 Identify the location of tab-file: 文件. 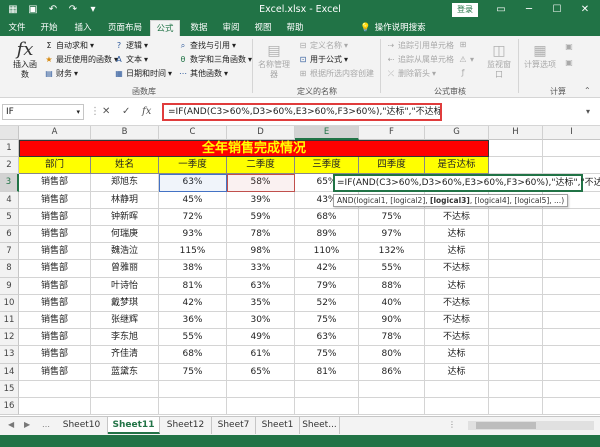
(17, 28).